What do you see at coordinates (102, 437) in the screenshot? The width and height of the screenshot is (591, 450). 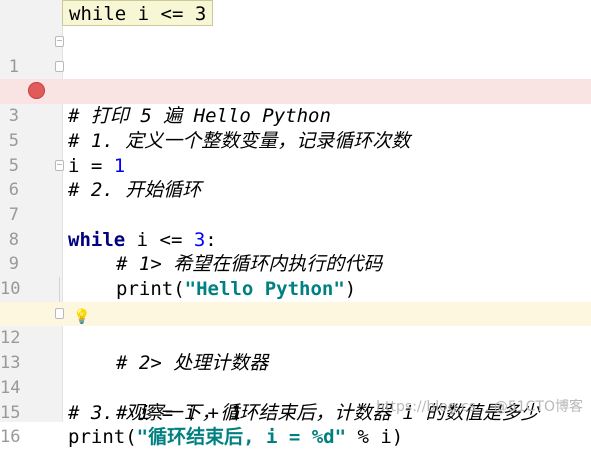 I see `code-token: print(` at bounding box center [102, 437].